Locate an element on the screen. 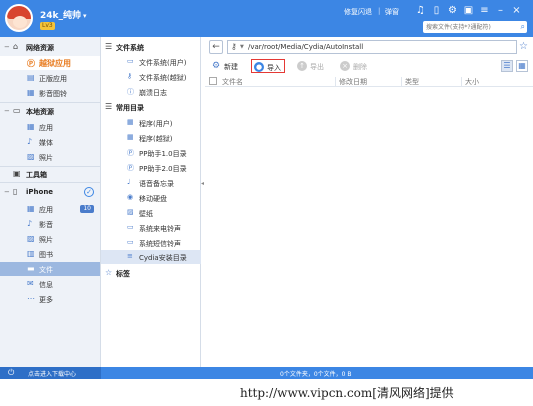 The image size is (533, 406). sidebar-item-iphone-books: ▥ 图书 is located at coordinates (50, 254).